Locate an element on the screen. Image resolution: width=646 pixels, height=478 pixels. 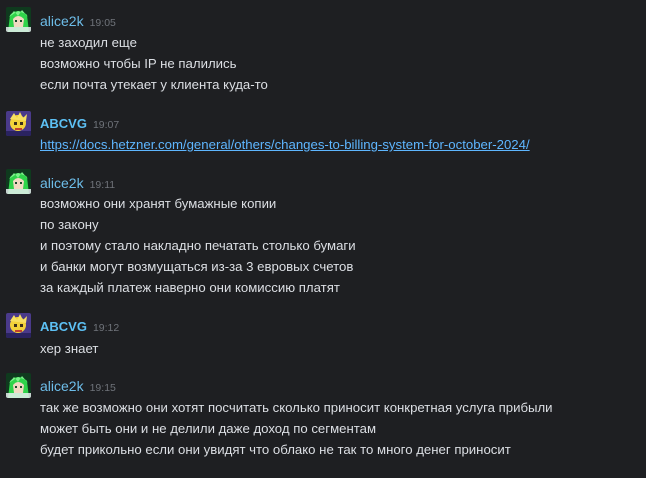
message-text: возможно чтобы IP не палились is located at coordinates (138, 63).